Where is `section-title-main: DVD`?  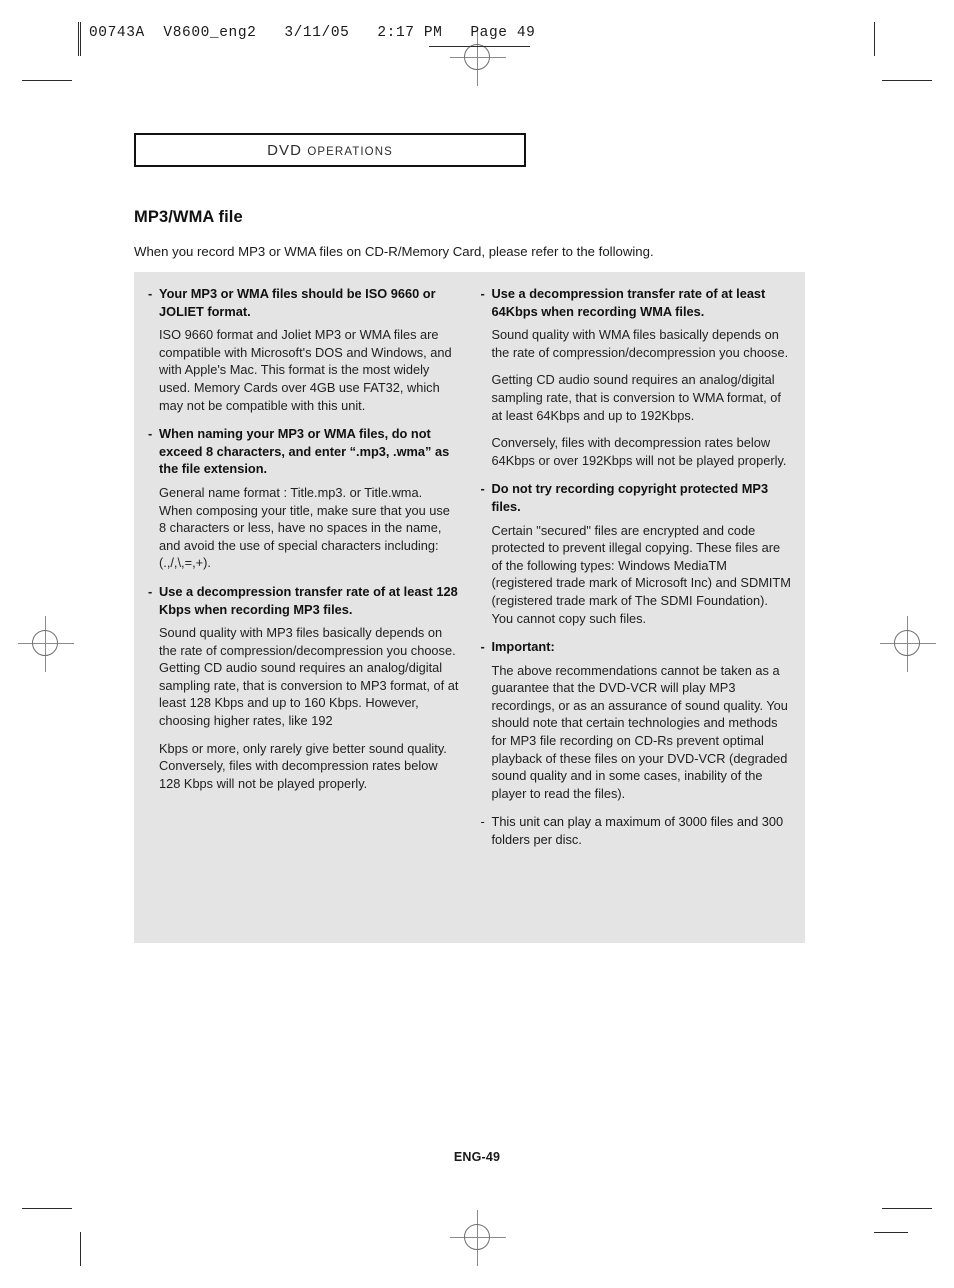 section-title-main: DVD is located at coordinates (285, 150).